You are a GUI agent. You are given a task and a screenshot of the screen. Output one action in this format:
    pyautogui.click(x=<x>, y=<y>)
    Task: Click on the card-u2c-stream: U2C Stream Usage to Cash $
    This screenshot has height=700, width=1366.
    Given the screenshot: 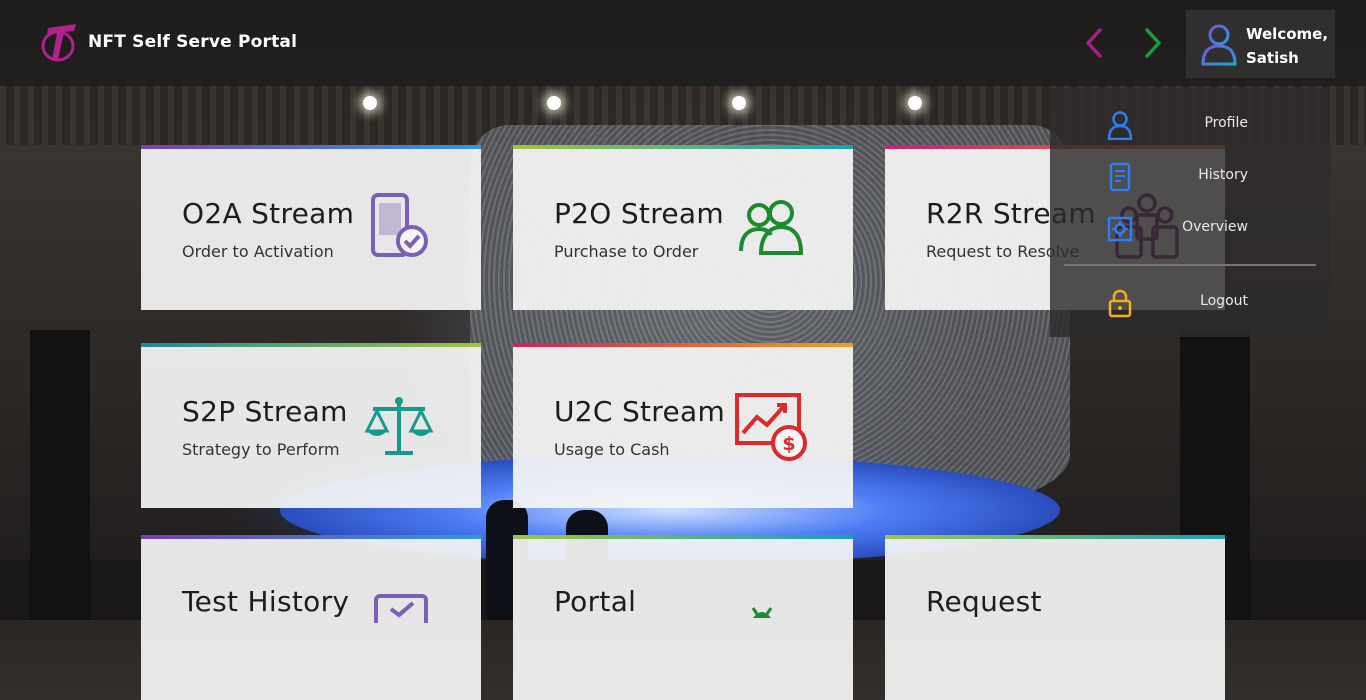 What is the action you would take?
    pyautogui.click(x=683, y=425)
    